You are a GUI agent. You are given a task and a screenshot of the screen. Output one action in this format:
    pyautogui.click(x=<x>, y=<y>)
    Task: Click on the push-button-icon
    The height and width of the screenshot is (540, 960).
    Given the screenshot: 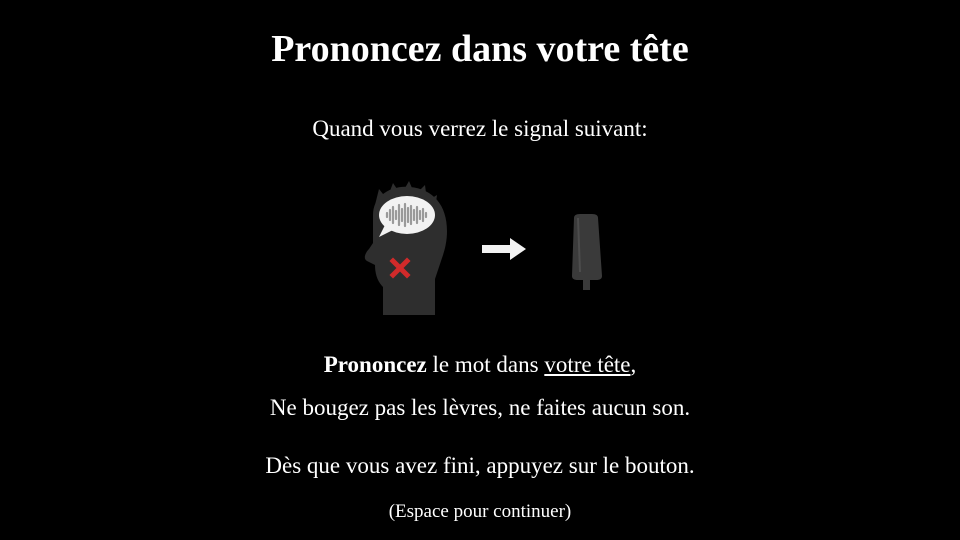 What is the action you would take?
    pyautogui.click(x=587, y=252)
    